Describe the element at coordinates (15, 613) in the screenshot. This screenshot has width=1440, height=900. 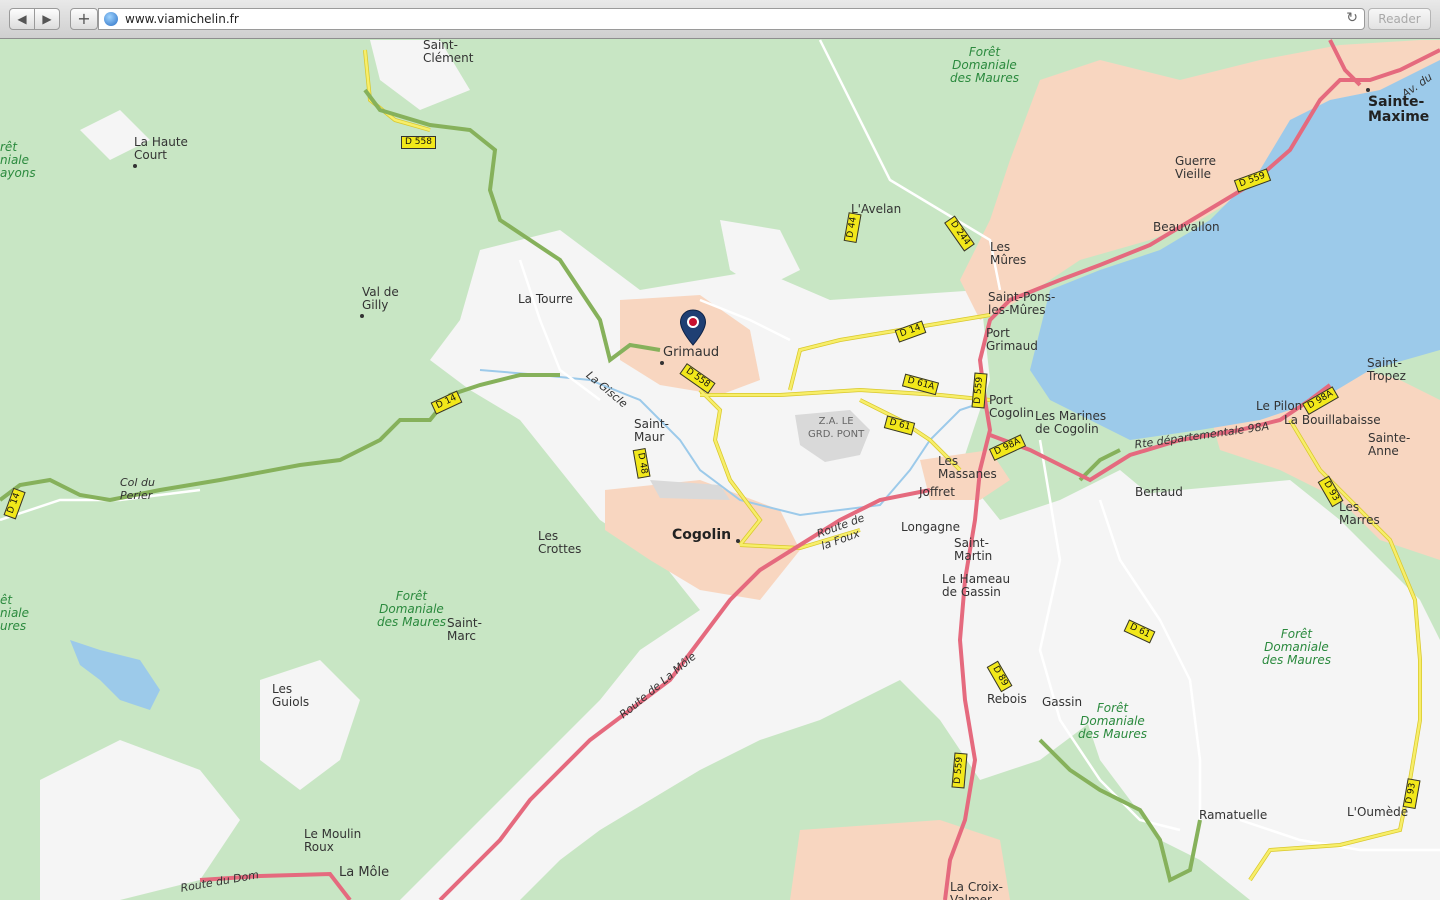
I see `forest-label: êt niale ures` at that location.